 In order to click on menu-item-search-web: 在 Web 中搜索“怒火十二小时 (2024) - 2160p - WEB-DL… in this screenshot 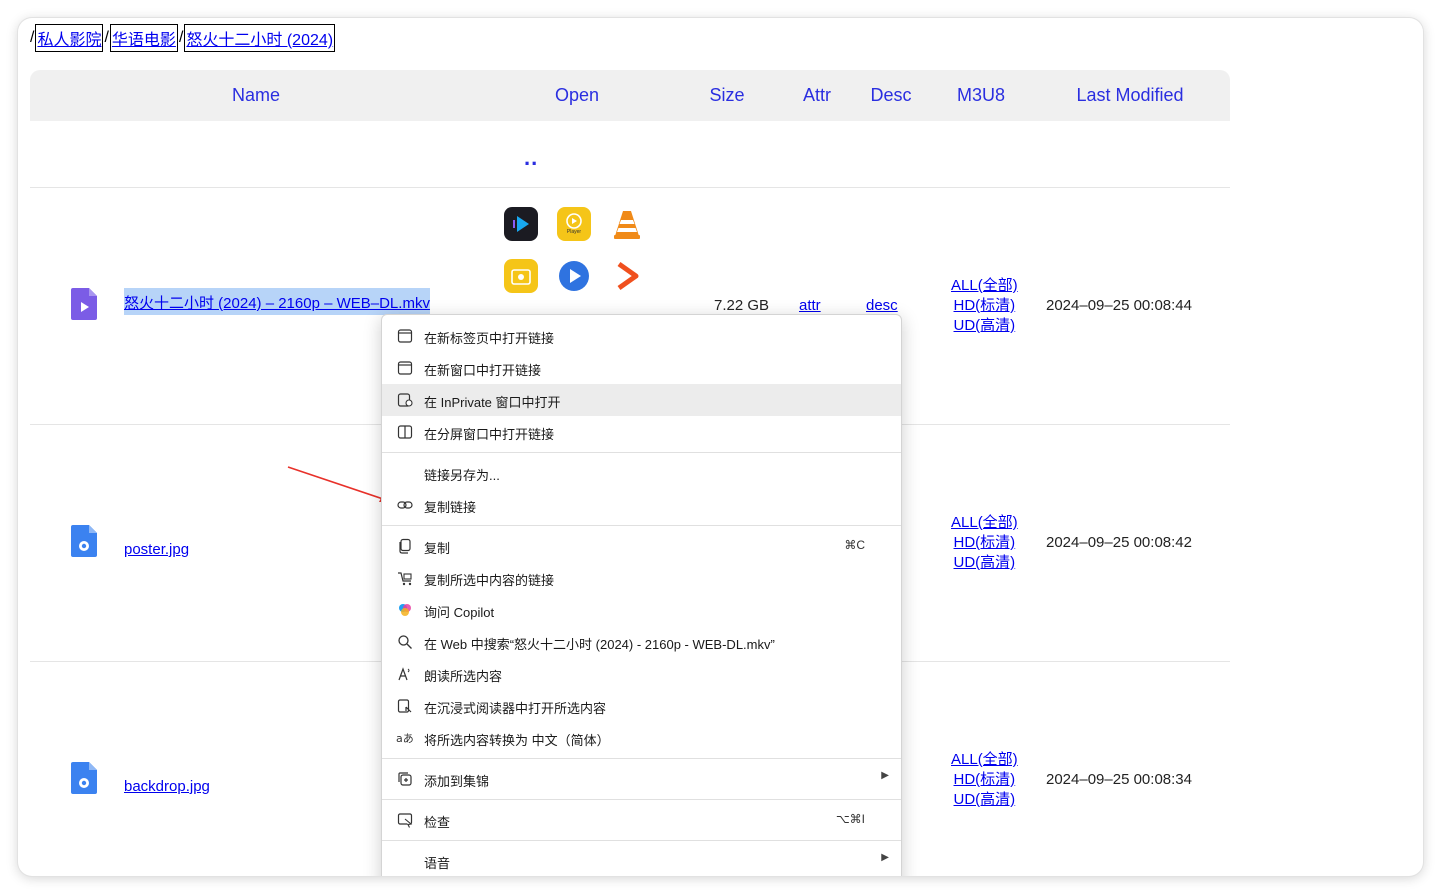, I will do `click(641, 642)`.